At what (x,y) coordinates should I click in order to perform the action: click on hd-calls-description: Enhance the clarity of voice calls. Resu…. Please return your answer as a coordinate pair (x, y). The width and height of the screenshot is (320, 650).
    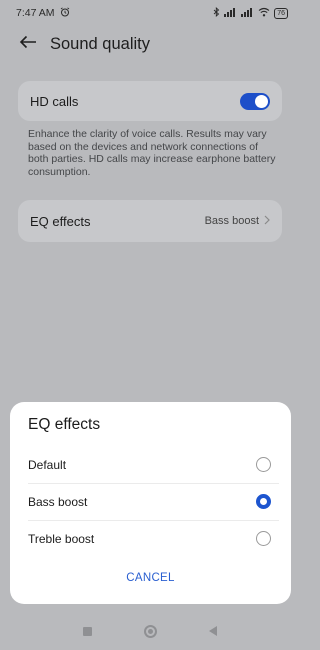
    Looking at the image, I should click on (152, 153).